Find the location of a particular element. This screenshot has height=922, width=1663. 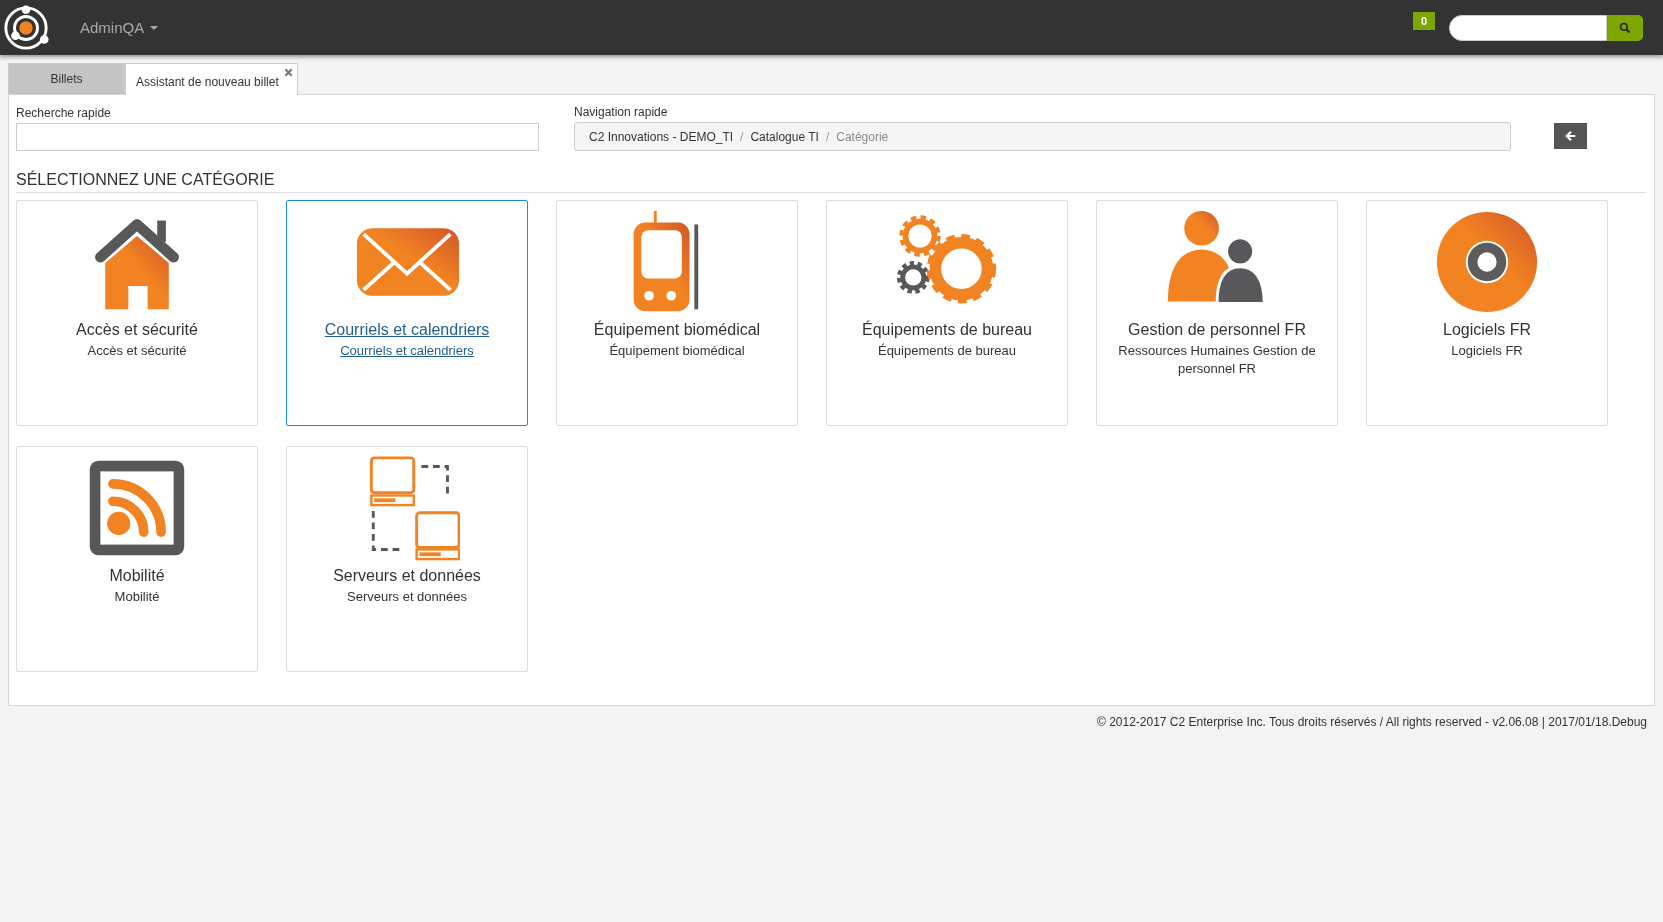

category-description: Équipements de bureau is located at coordinates (946, 351).